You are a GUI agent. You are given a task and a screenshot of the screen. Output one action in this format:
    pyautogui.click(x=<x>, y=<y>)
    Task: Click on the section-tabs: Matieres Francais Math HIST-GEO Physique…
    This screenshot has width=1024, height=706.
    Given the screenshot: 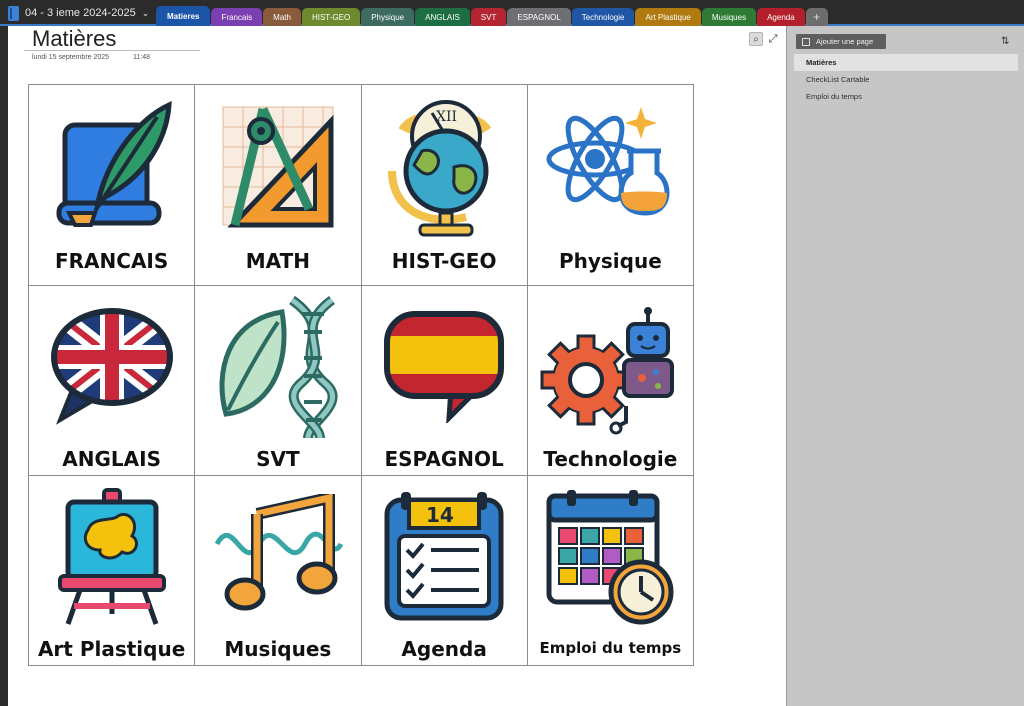 What is the action you would take?
    pyautogui.click(x=492, y=16)
    